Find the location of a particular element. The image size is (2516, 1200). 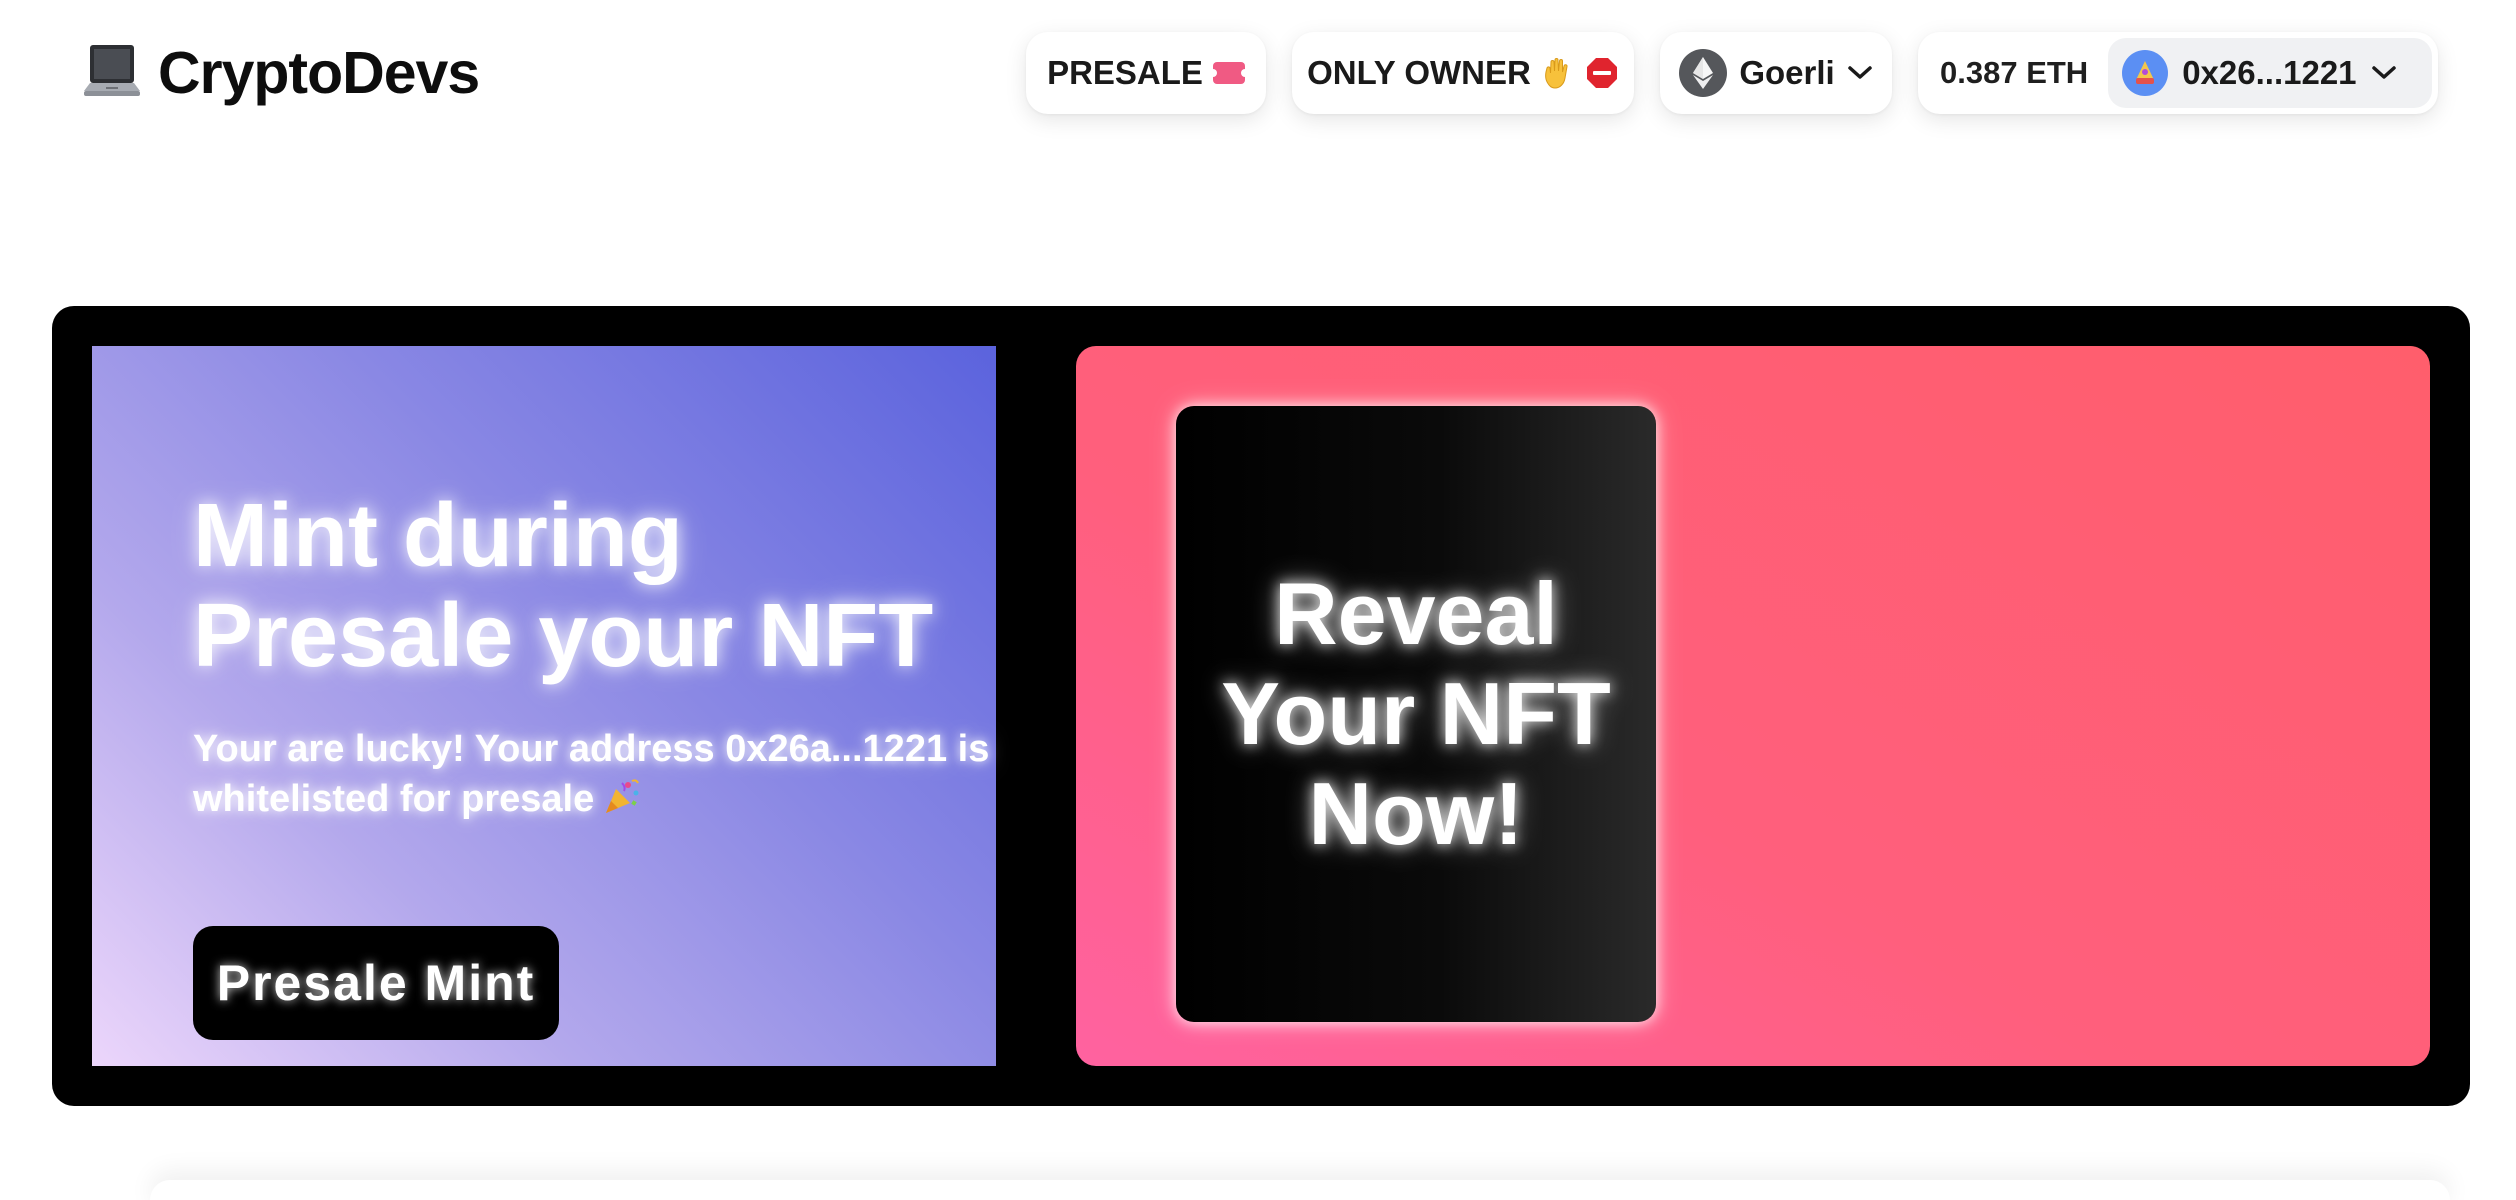

only-owner-nav-button: ONLY OWNER is located at coordinates (1463, 73).